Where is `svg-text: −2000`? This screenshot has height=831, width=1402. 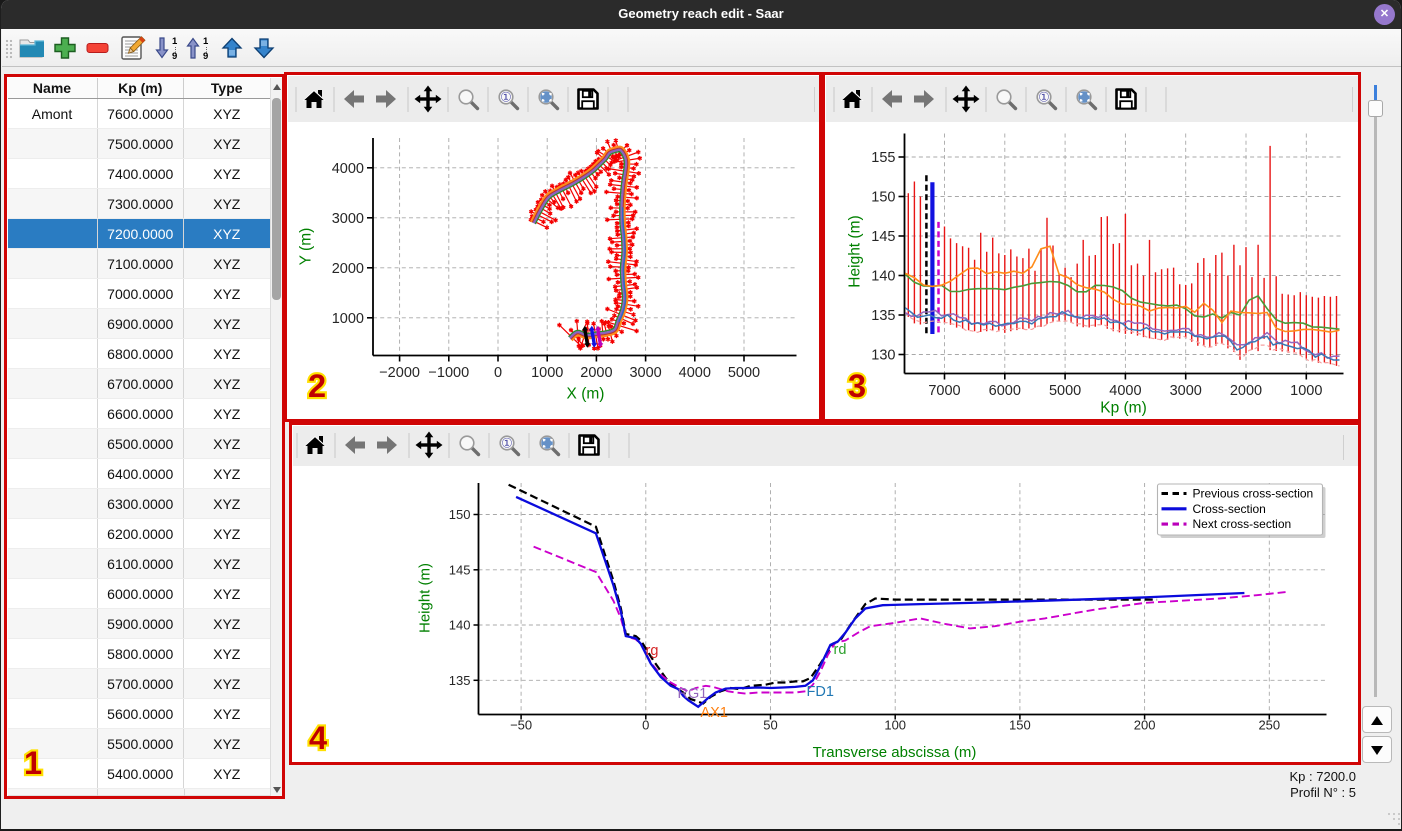
svg-text: −2000 is located at coordinates (399, 373).